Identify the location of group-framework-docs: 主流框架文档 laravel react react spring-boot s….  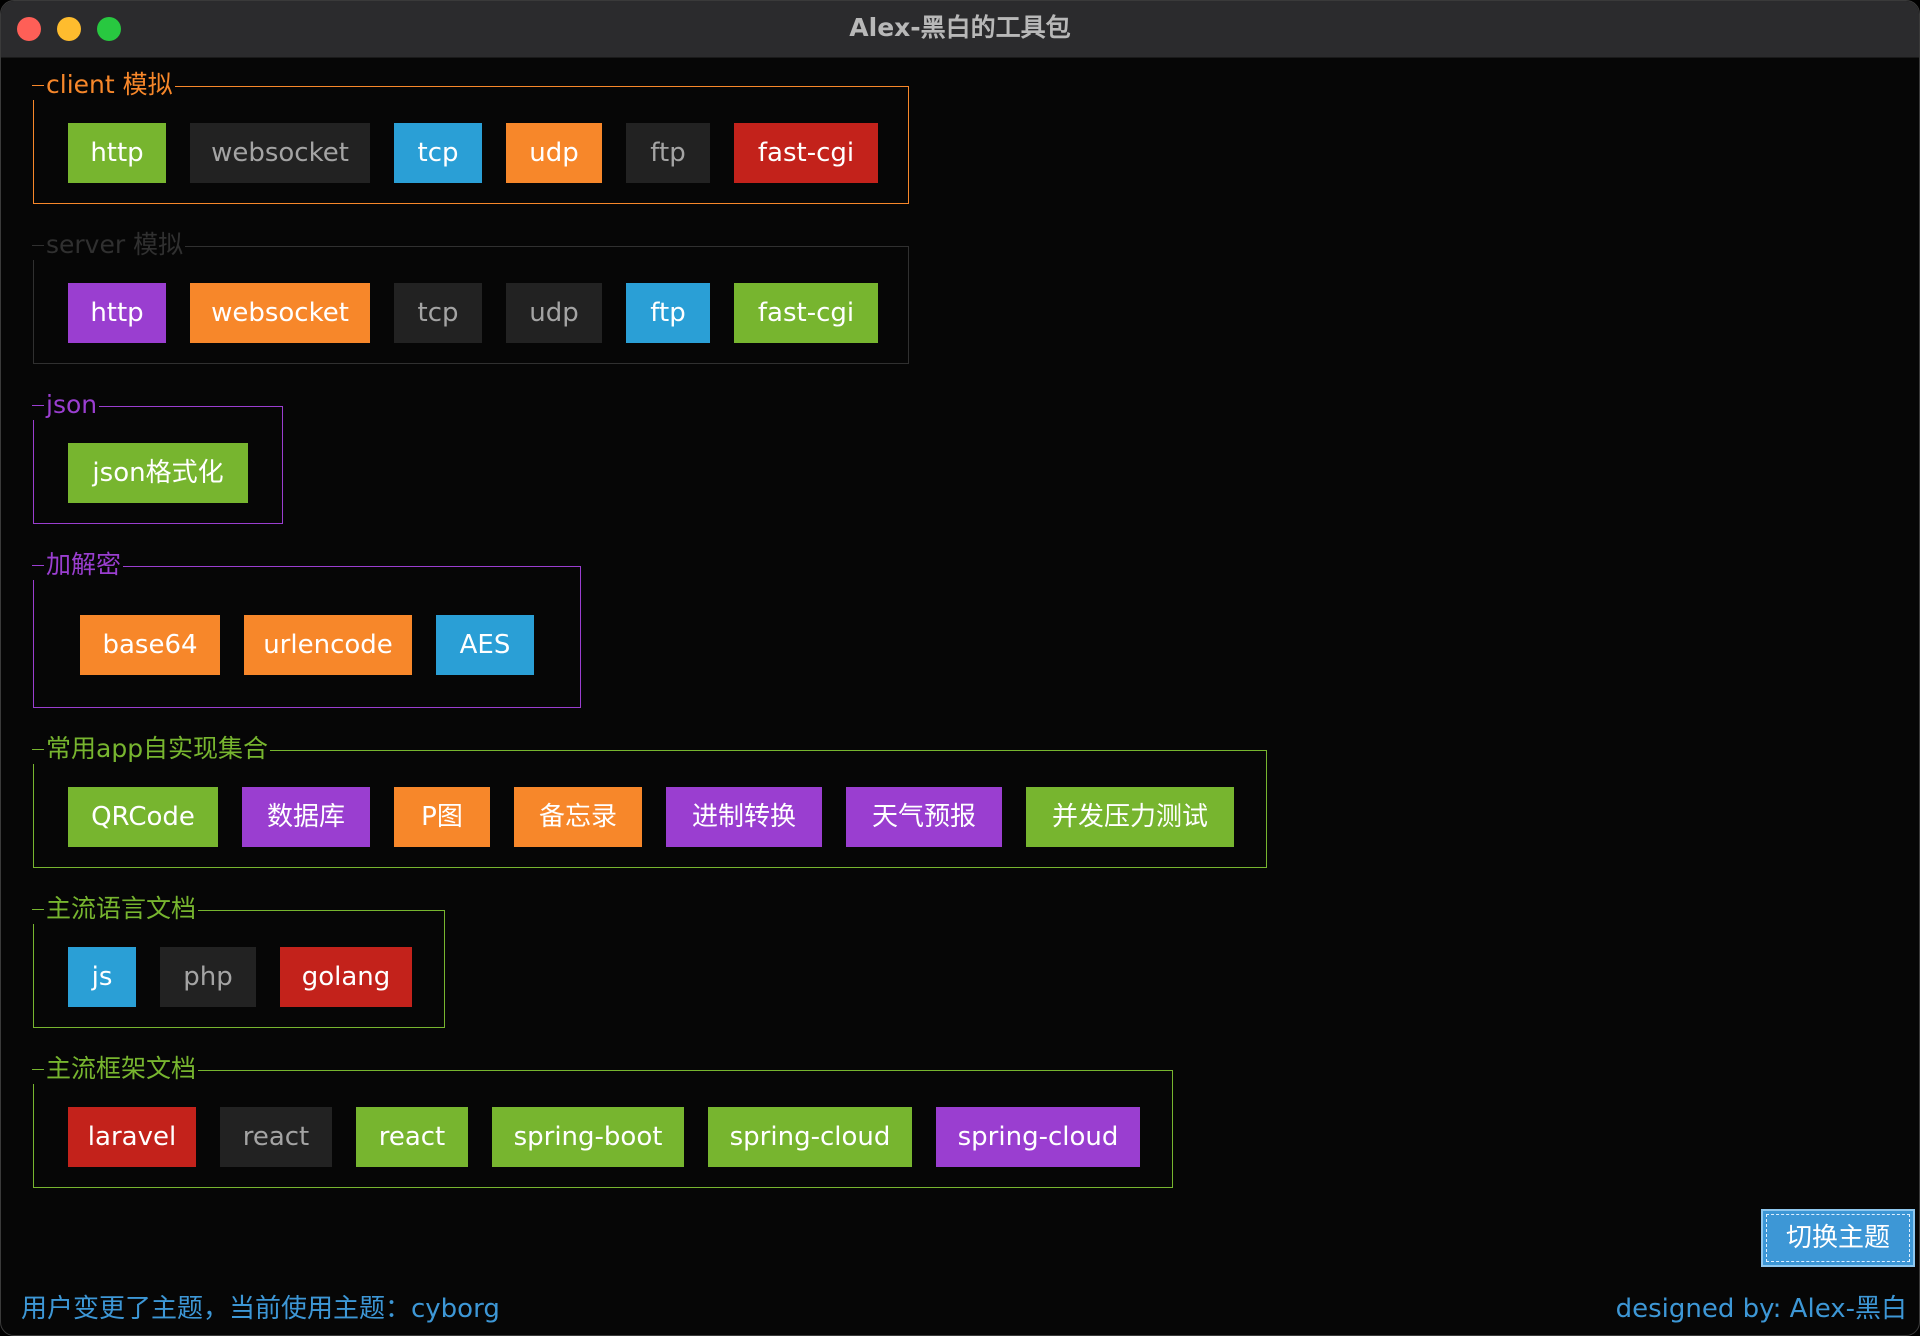
(602, 1121).